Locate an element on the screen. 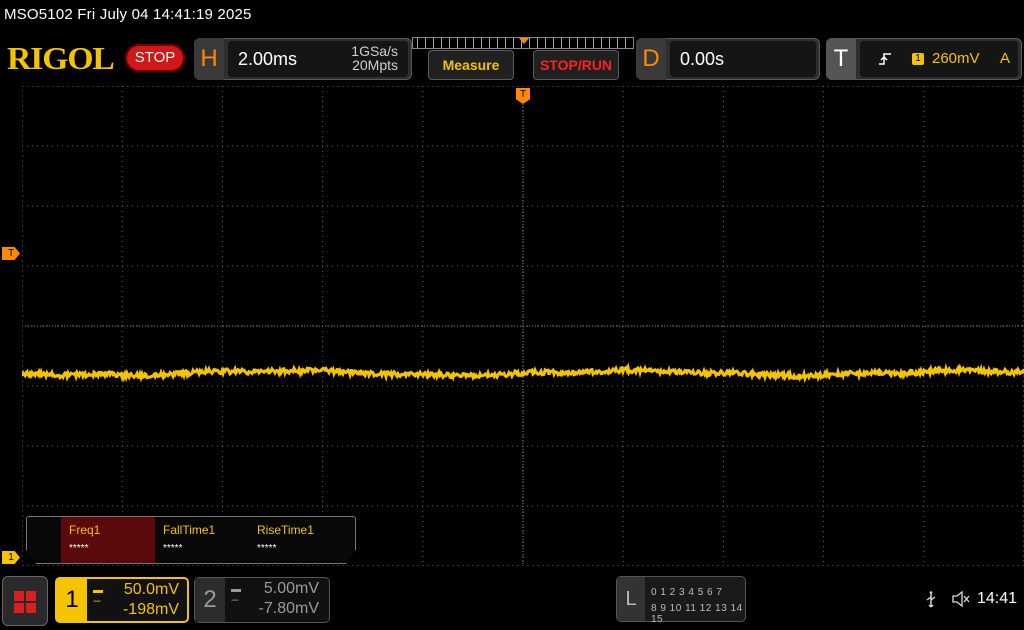 This screenshot has width=1024, height=630. trigger-source-badge: 1 is located at coordinates (918, 59).